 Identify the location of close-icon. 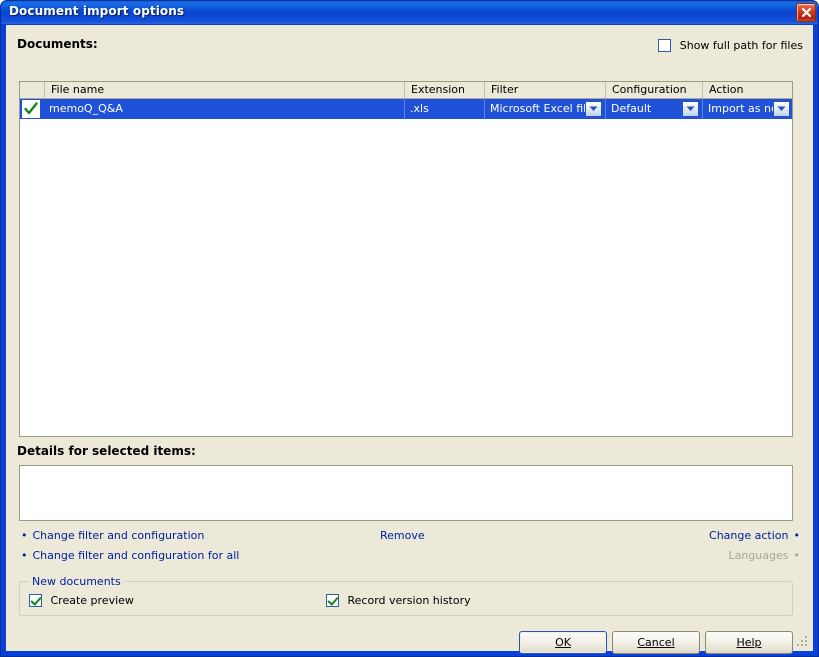
(806, 12).